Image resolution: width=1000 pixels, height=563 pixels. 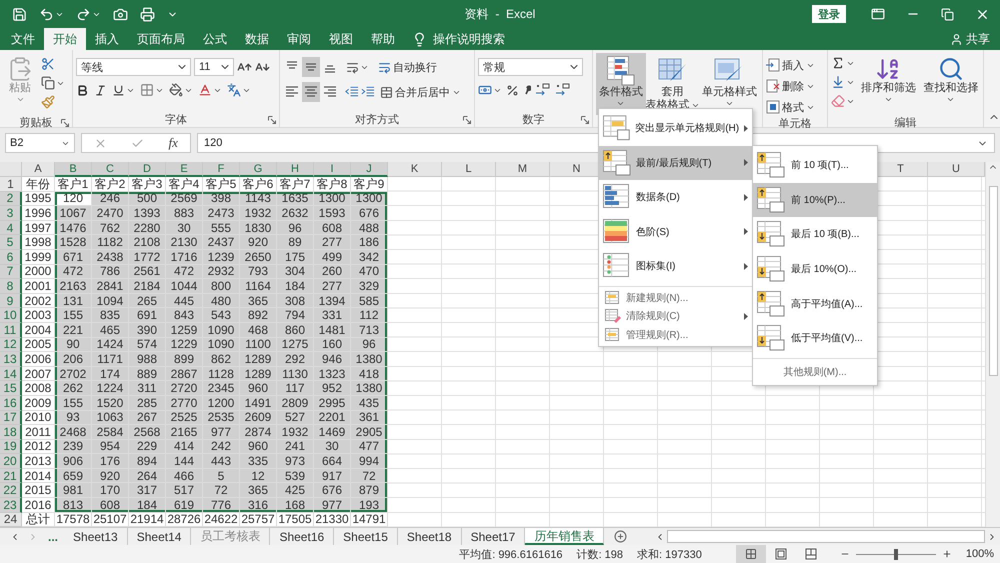 What do you see at coordinates (110, 169) in the screenshot?
I see `column-header: C` at bounding box center [110, 169].